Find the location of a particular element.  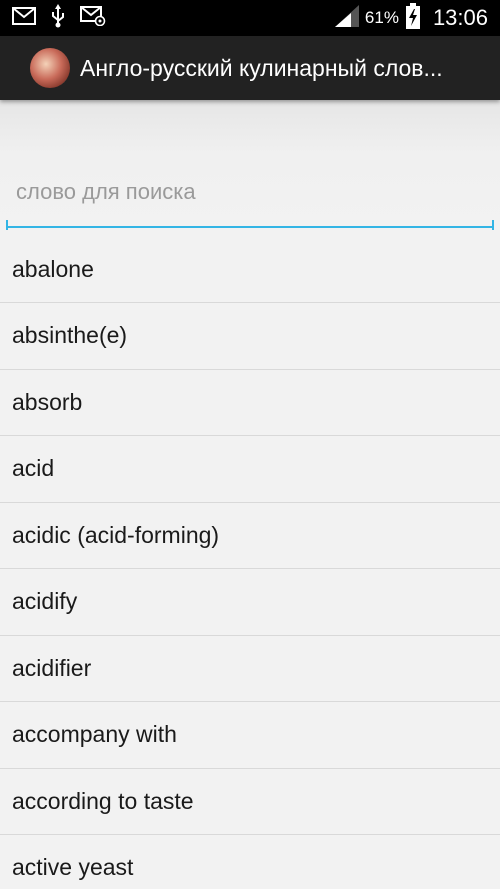

status-bar: 61% 13:06 is located at coordinates (250, 18).